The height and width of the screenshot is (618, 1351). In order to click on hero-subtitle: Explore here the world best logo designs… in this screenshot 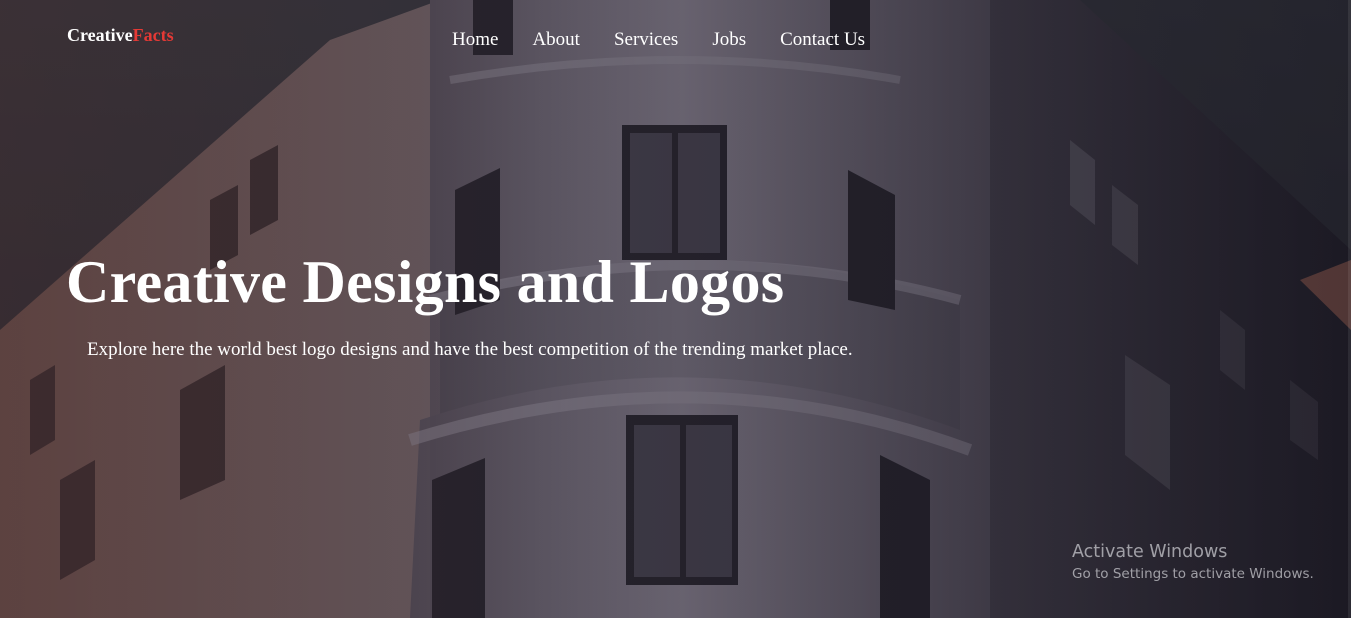, I will do `click(470, 349)`.